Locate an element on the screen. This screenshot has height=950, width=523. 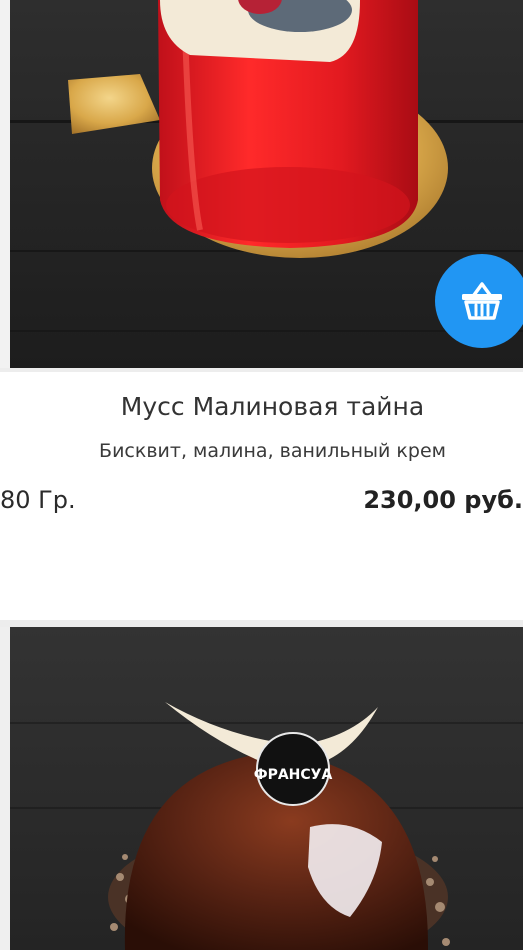
image-divider is located at coordinates (261, 370).